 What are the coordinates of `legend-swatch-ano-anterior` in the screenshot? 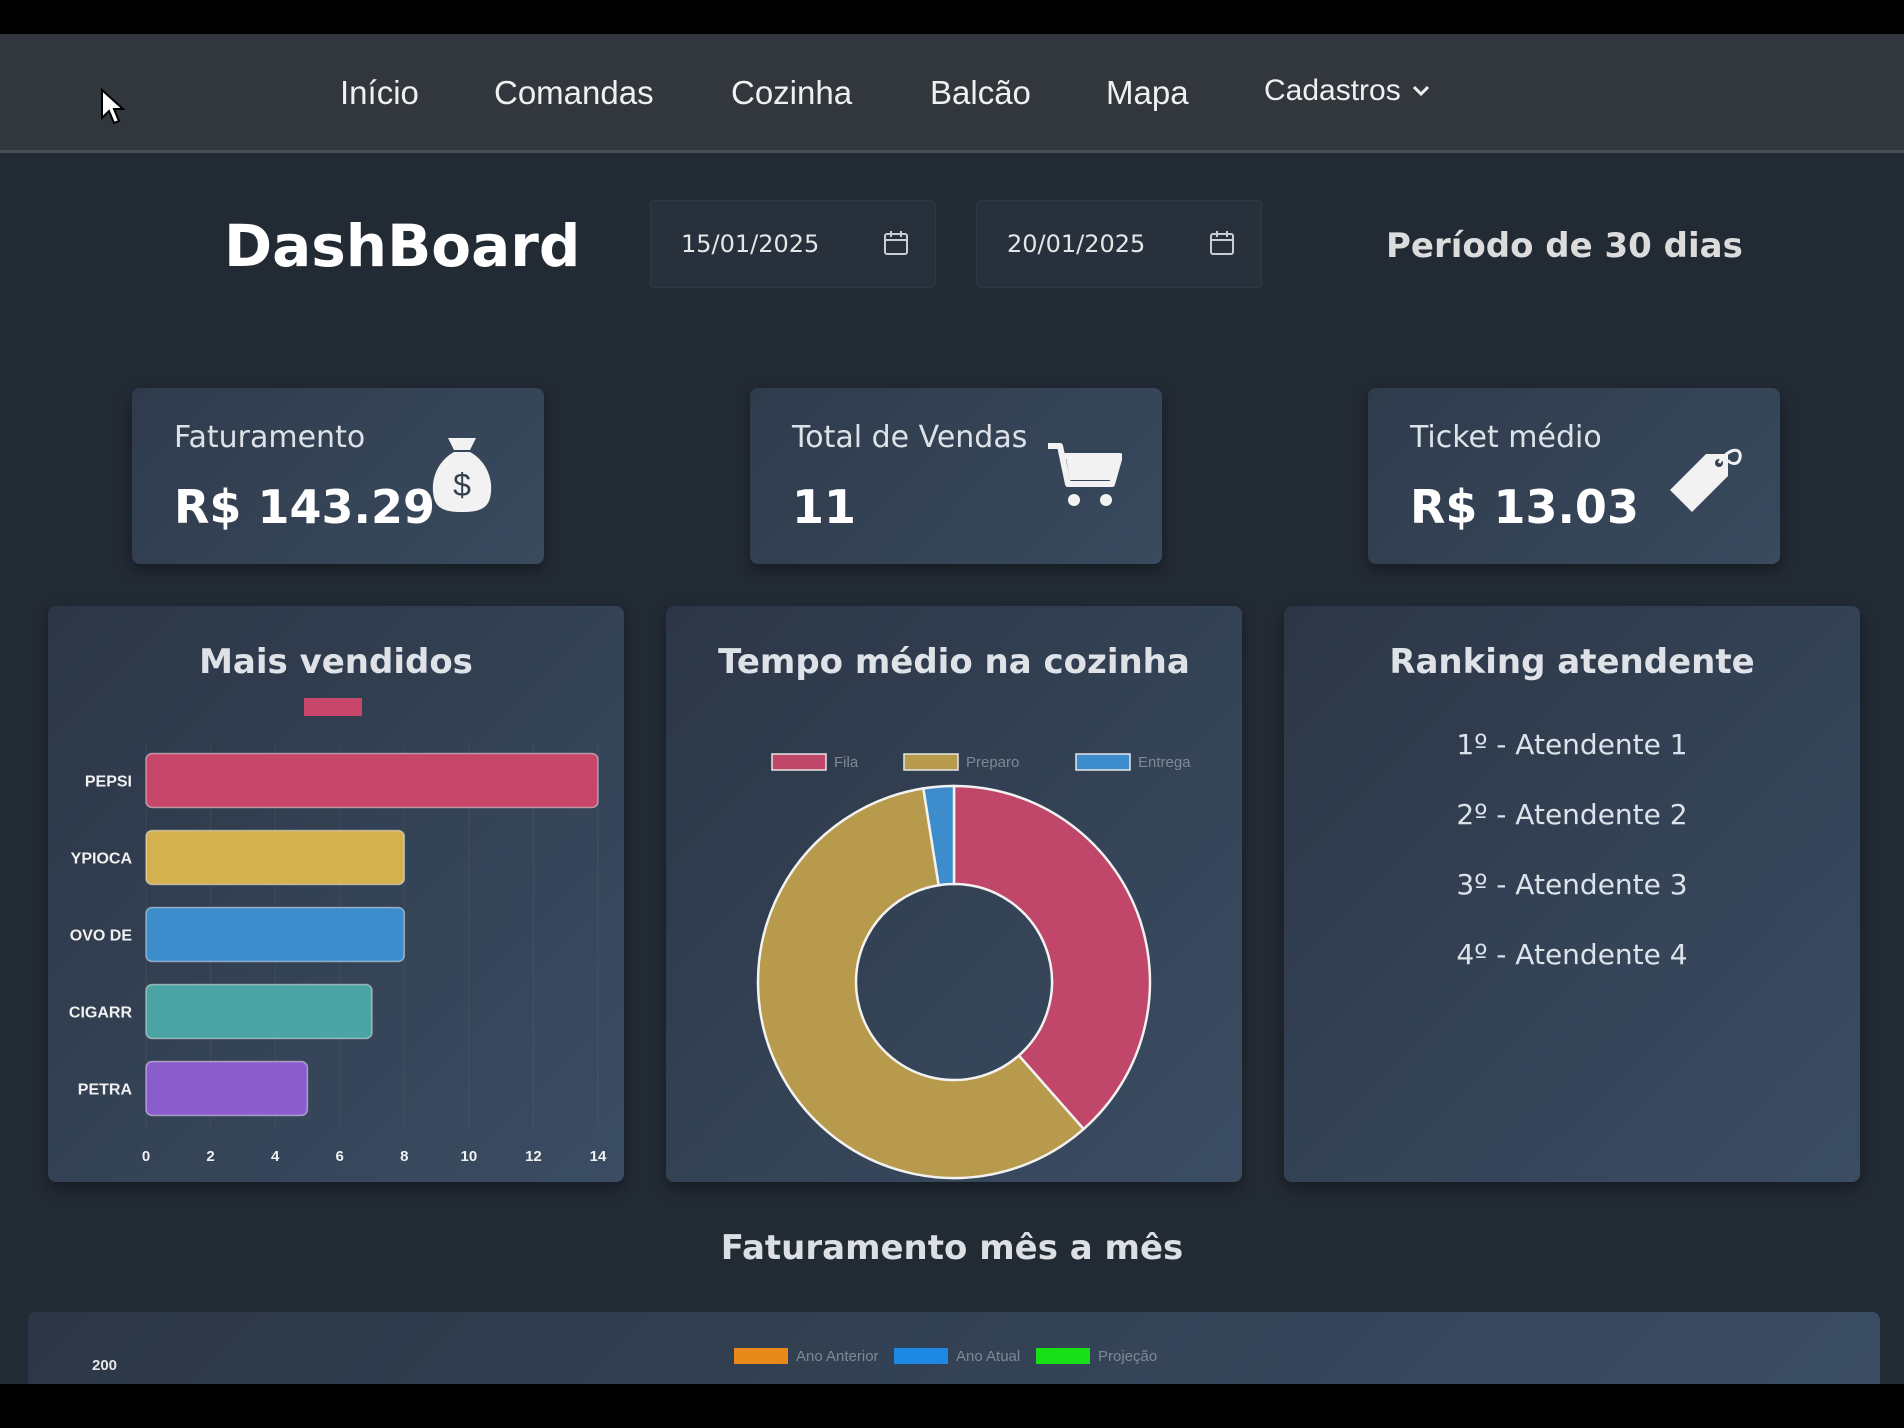 It's located at (761, 1356).